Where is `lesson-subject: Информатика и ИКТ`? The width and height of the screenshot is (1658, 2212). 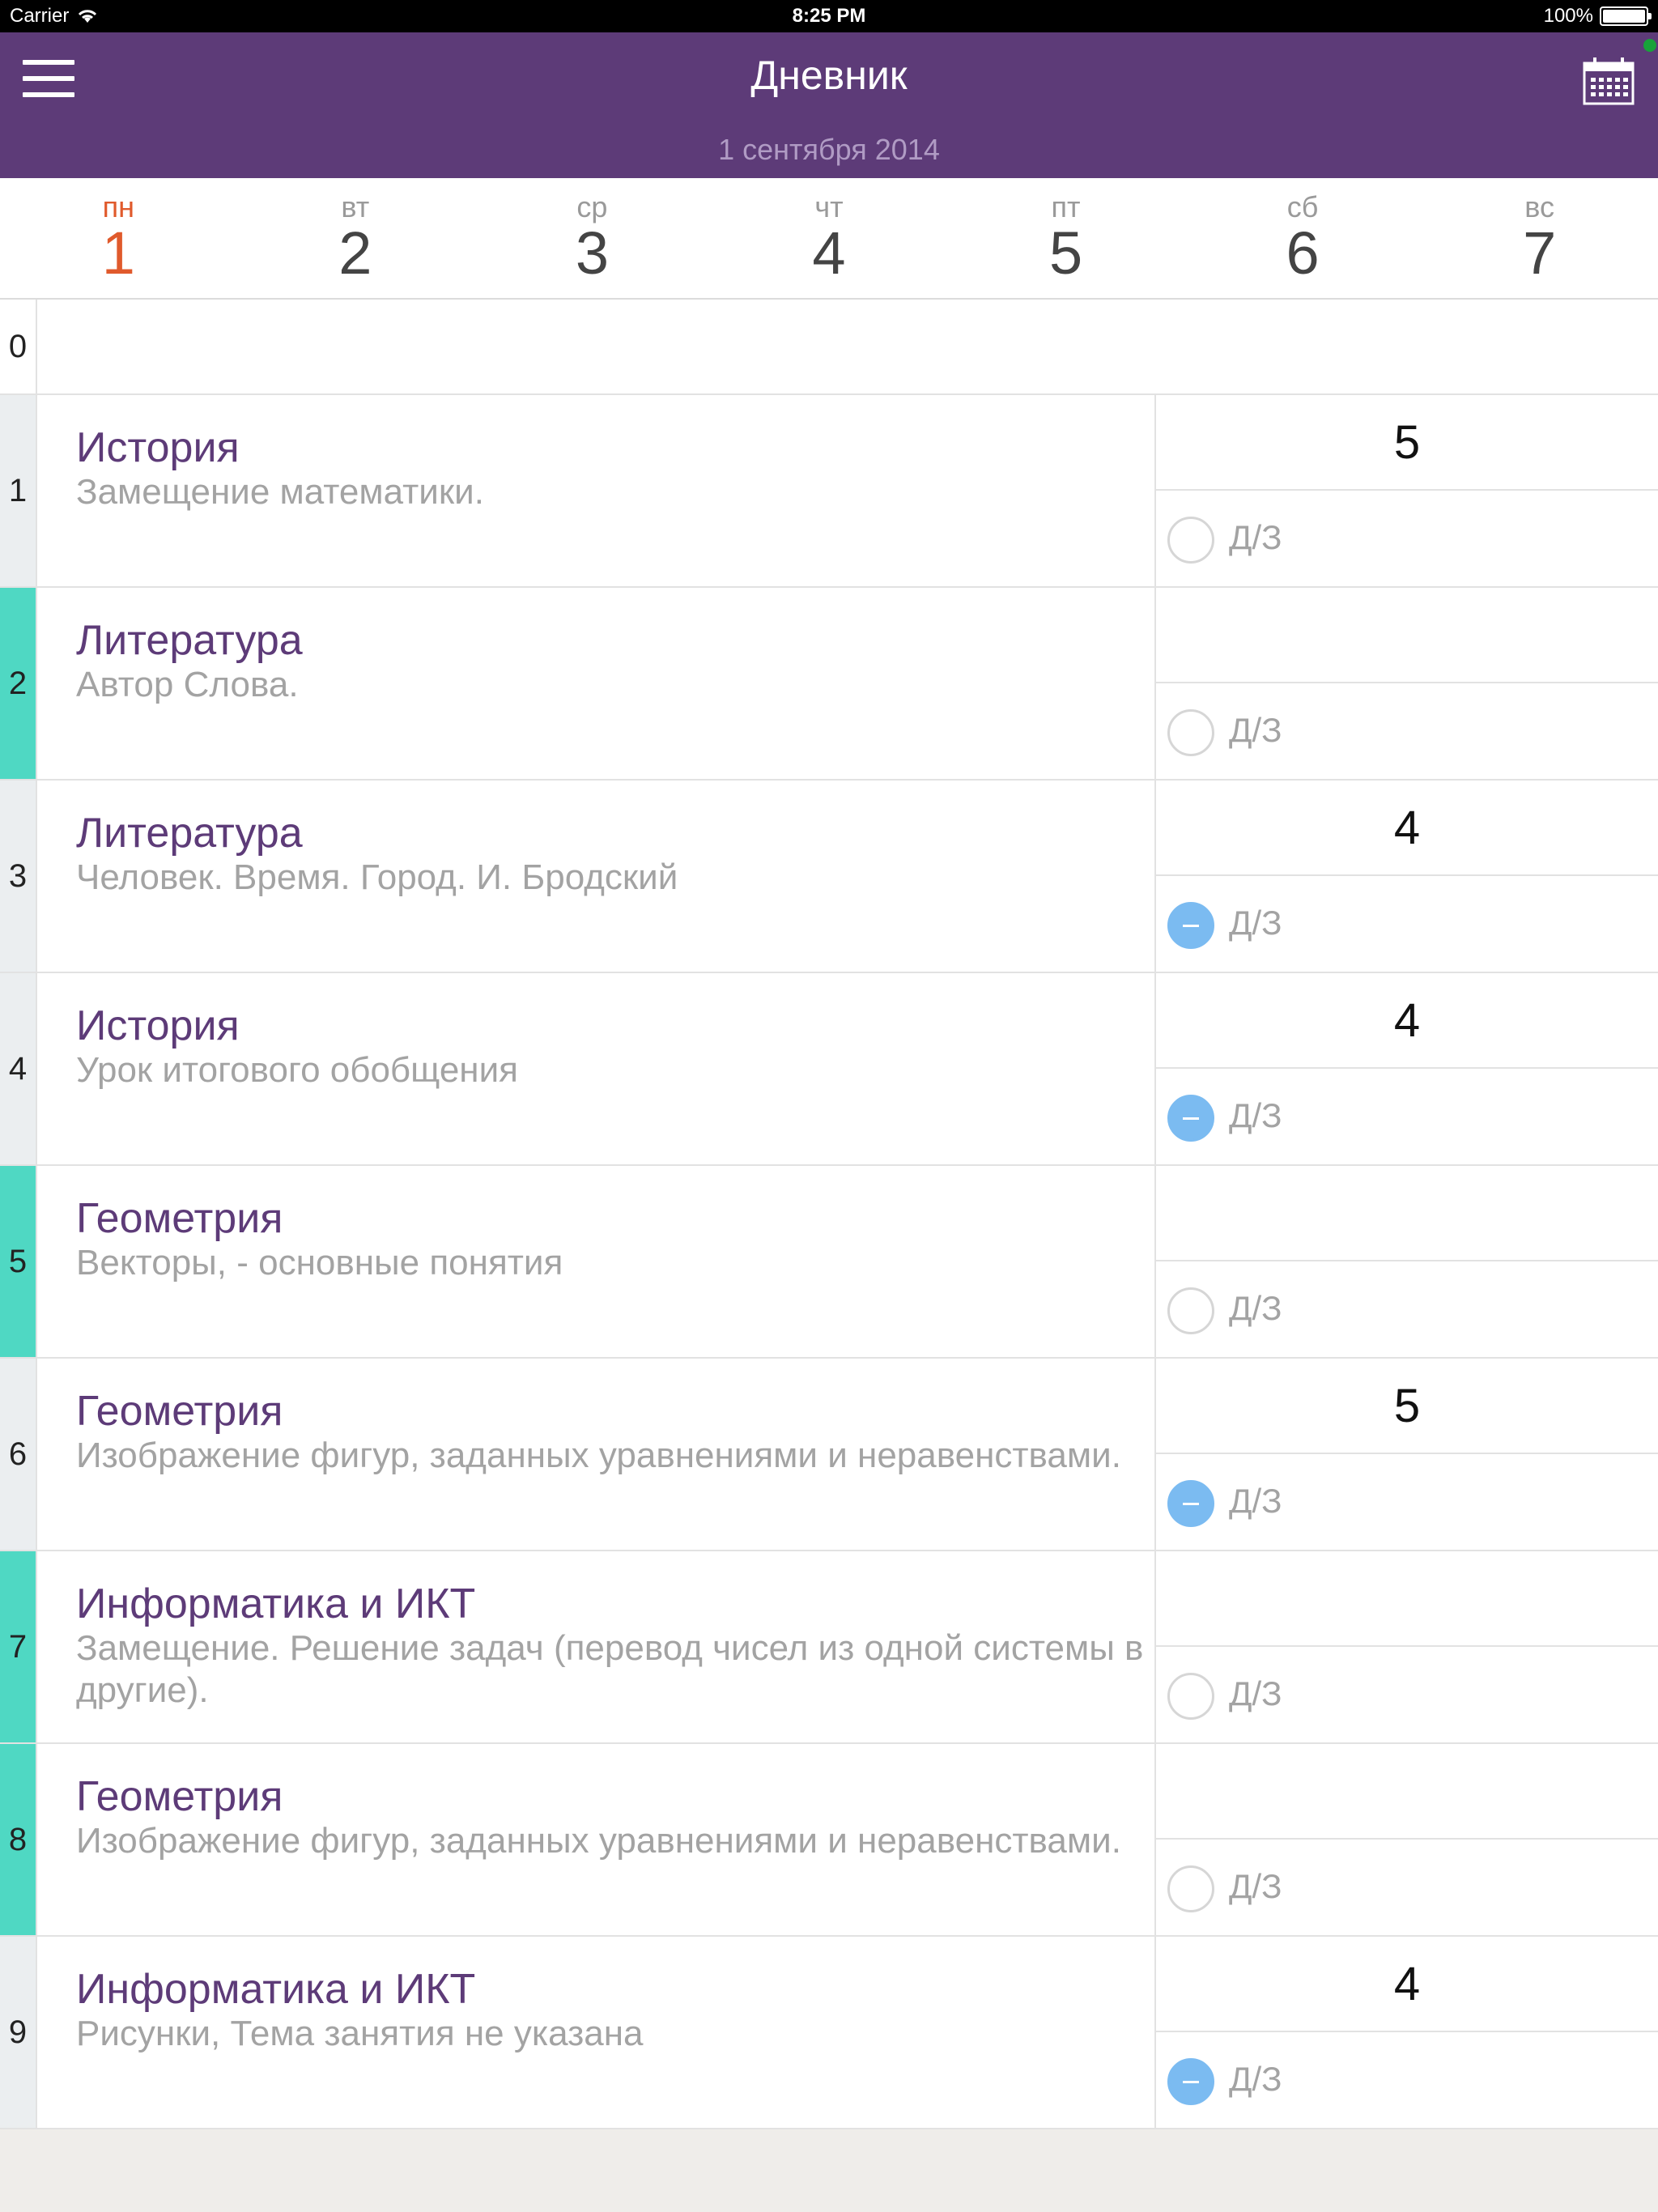 lesson-subject: Информатика и ИКТ is located at coordinates (276, 1990).